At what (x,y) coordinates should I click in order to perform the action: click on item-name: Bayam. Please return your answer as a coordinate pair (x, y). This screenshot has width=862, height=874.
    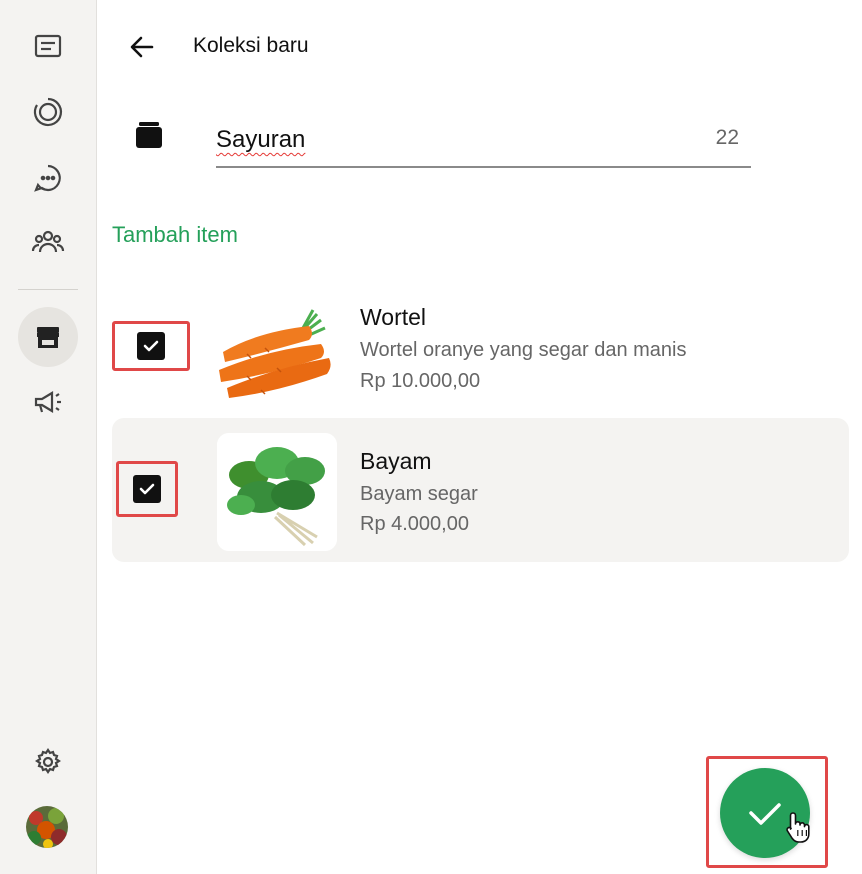
    Looking at the image, I should click on (396, 461).